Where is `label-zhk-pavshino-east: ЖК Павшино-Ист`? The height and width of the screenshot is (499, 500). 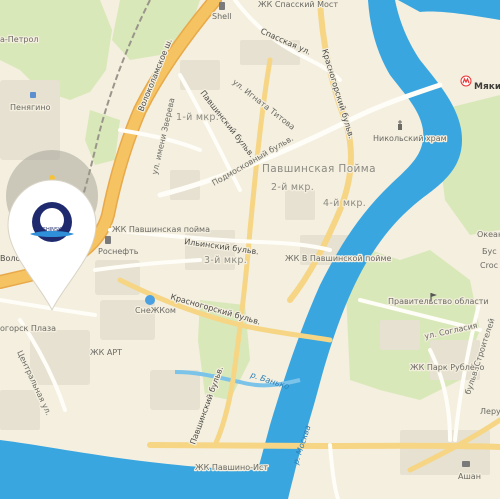 label-zhk-pavshino-east: ЖК Павшино-Ист is located at coordinates (231, 467).